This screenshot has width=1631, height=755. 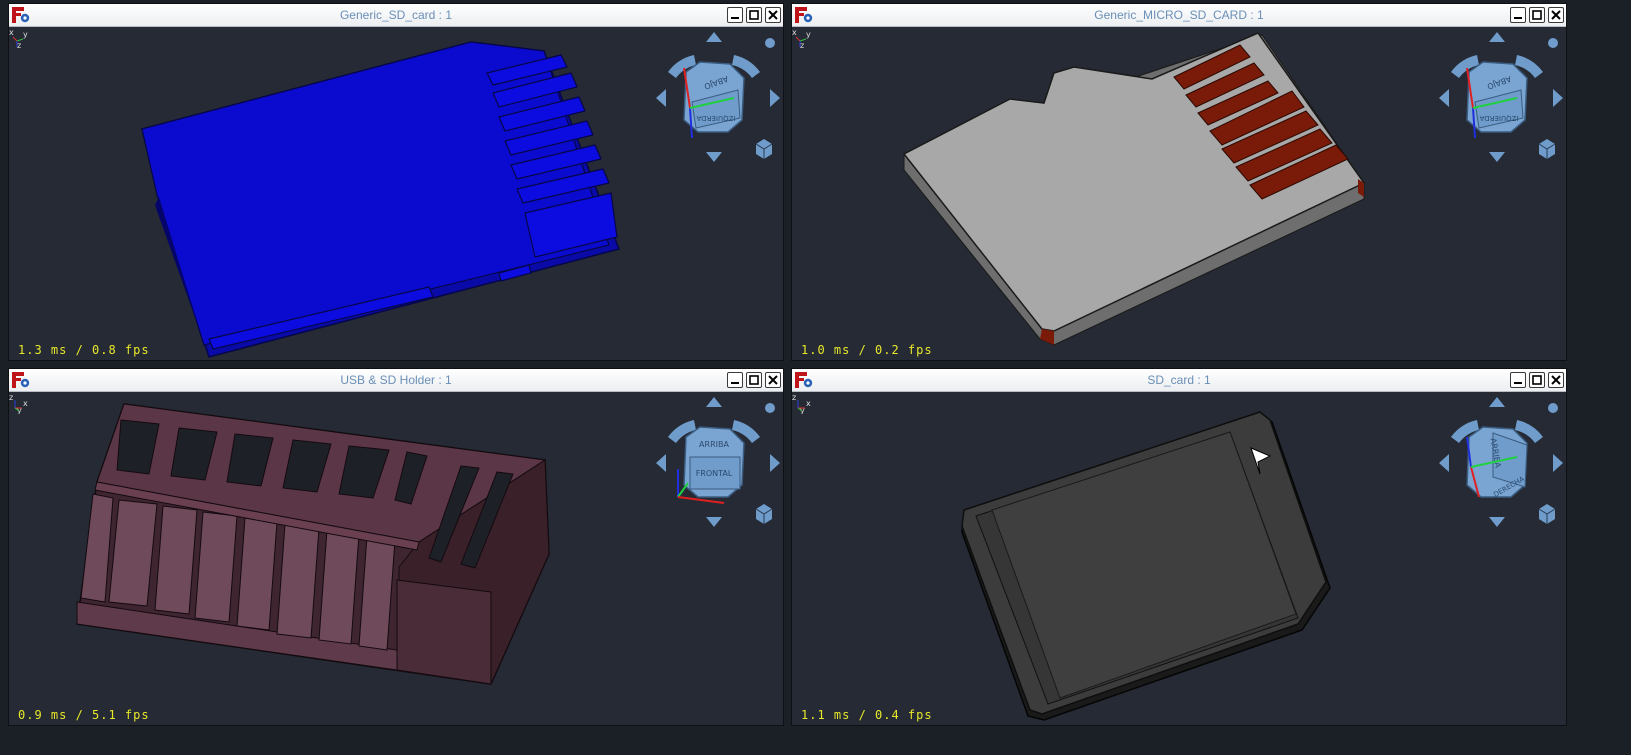 I want to click on fps-counter: 0.9 ms / 5.1 fps, so click(x=84, y=715).